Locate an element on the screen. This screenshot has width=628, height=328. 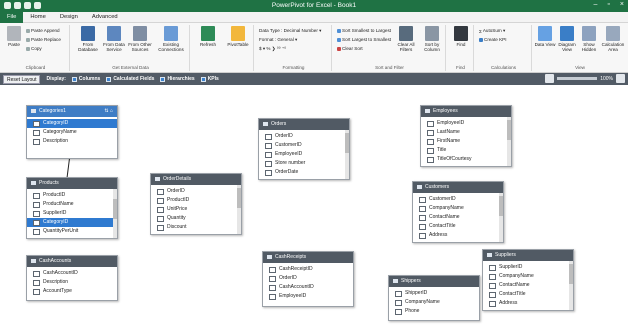
minimize-icon: – is located at coordinates (596, 4).